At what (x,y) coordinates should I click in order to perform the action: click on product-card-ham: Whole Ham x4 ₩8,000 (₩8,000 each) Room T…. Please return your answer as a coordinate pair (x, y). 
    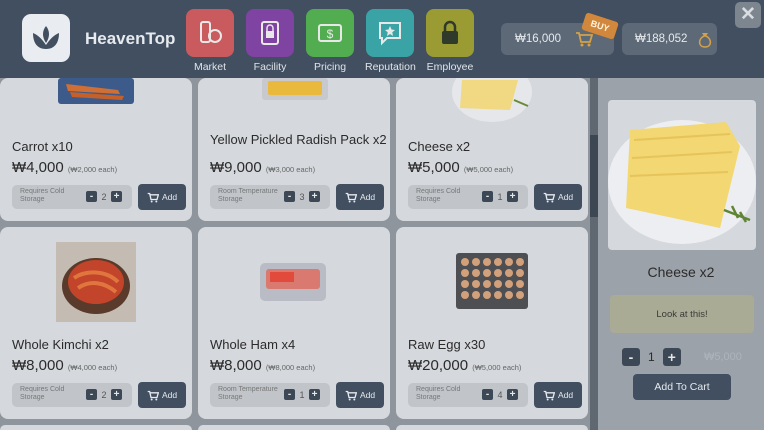
    Looking at the image, I should click on (294, 323).